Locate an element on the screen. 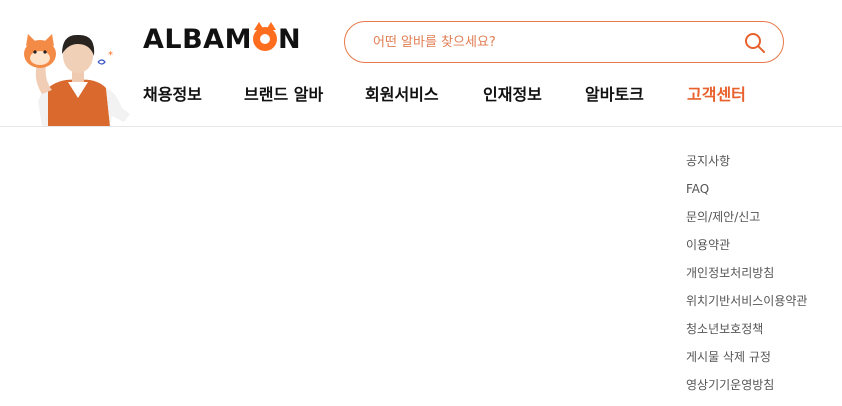 This screenshot has width=842, height=406. search-icon is located at coordinates (755, 43).